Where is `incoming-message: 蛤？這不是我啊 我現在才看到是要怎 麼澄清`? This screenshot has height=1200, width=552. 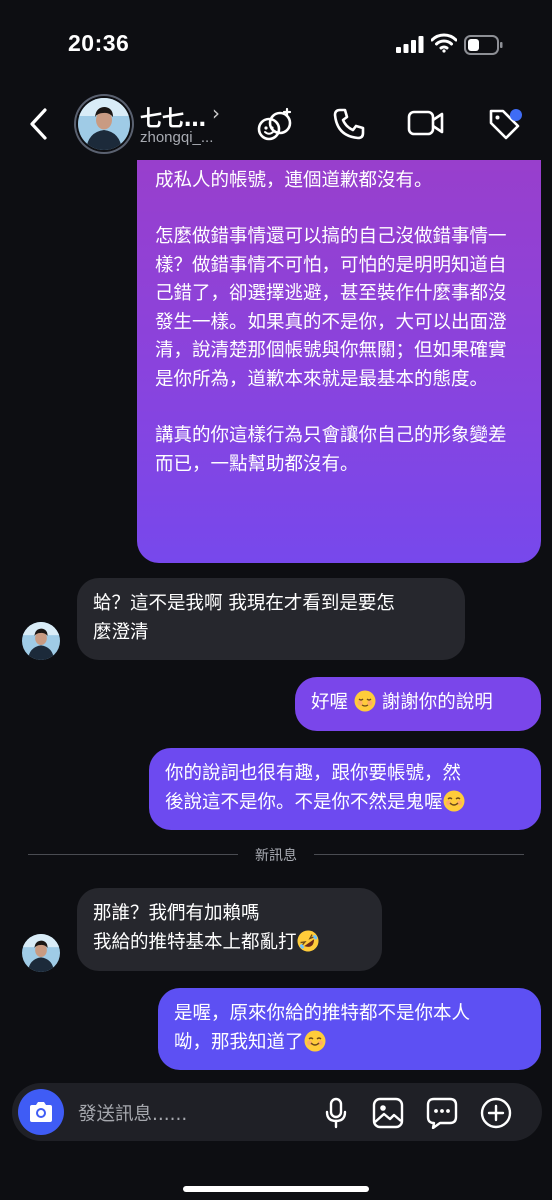 incoming-message: 蛤？這不是我啊 我現在才看到是要怎 麼澄清 is located at coordinates (271, 619).